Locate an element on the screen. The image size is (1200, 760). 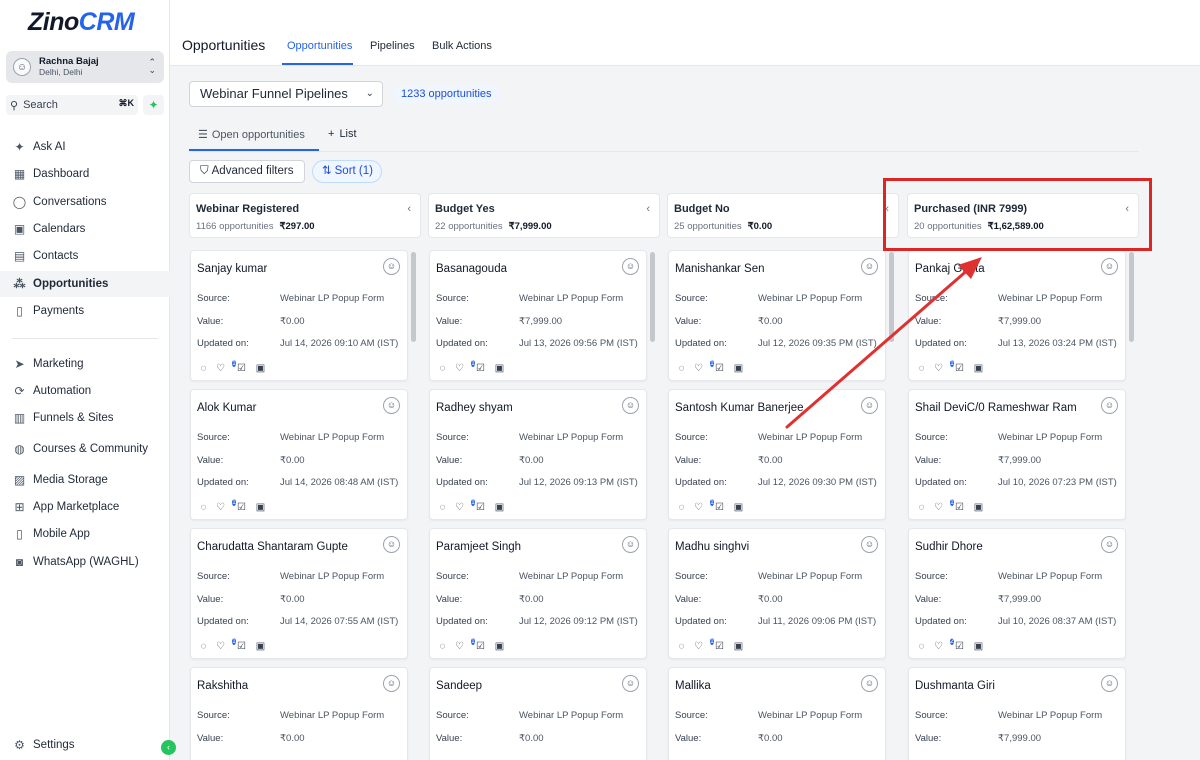
sidebar-item-courses-community: ◍ Courses & Community is located at coordinates (85, 449).